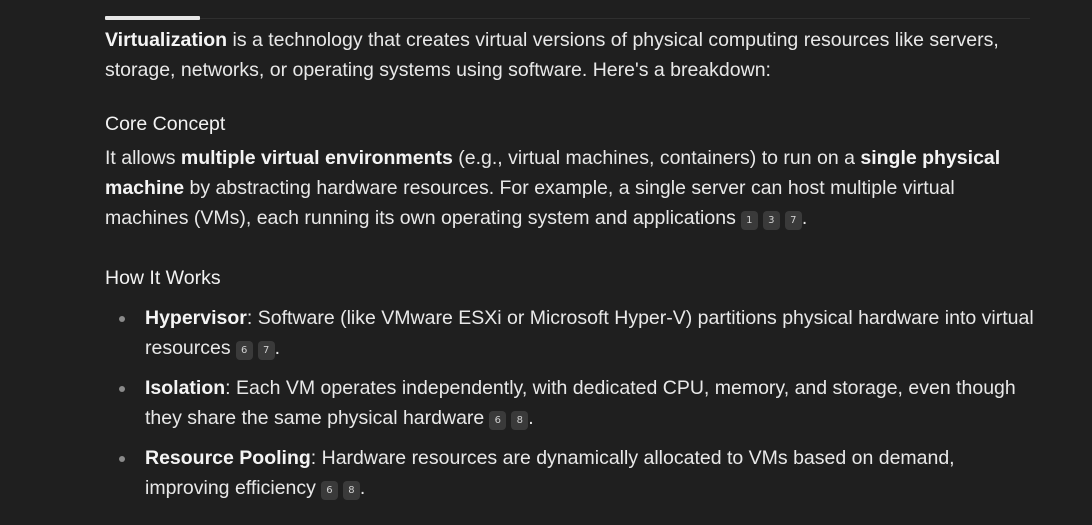 The height and width of the screenshot is (525, 1092). What do you see at coordinates (567, 18) in the screenshot?
I see `tab-underline` at bounding box center [567, 18].